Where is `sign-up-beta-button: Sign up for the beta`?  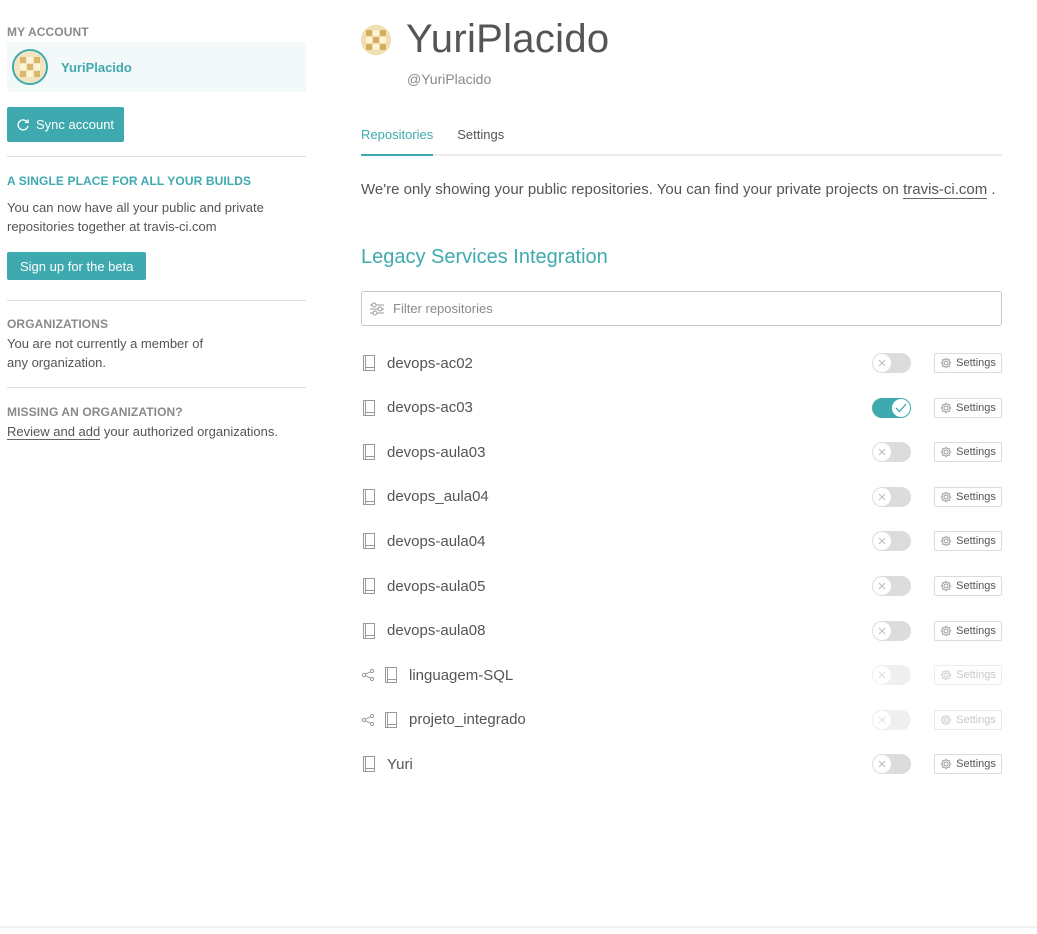 sign-up-beta-button: Sign up for the beta is located at coordinates (77, 266).